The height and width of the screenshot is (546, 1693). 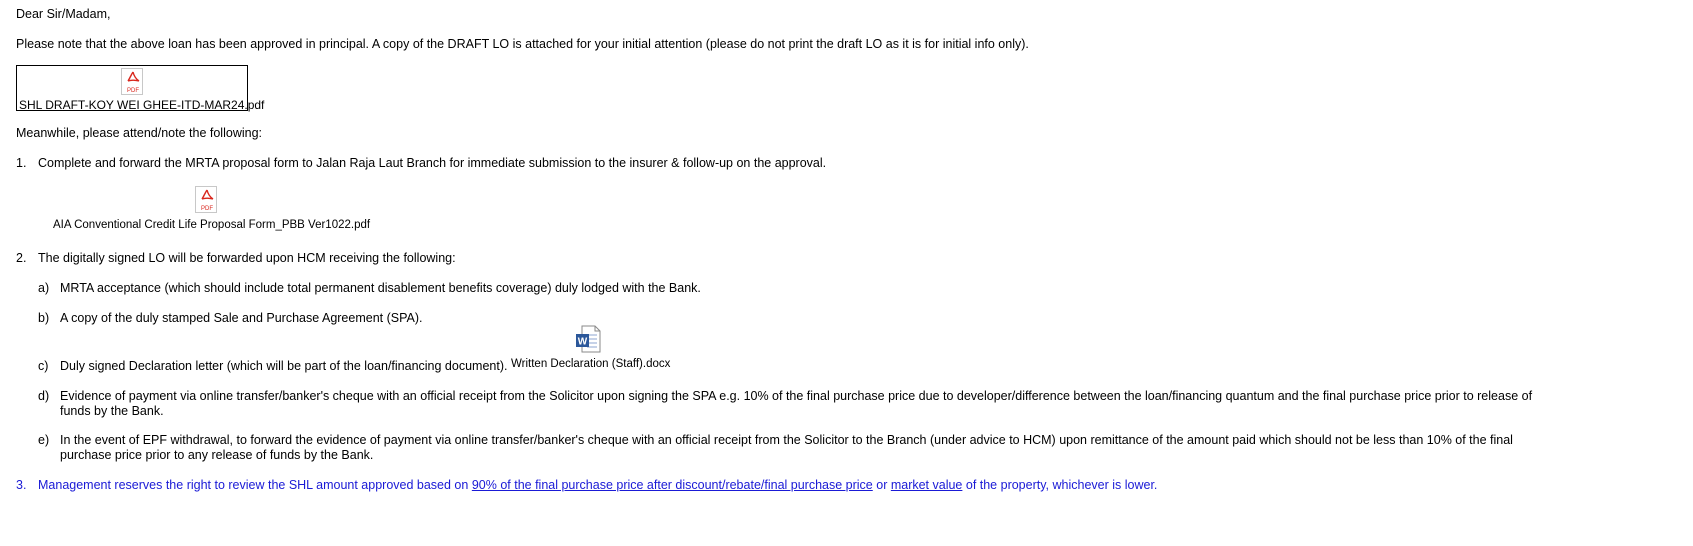 I want to click on draft-lo-attachment: PDF SHL DRAFT-KOY WEI GHEE-ITD-MAR24.pdf, so click(x=140, y=88).